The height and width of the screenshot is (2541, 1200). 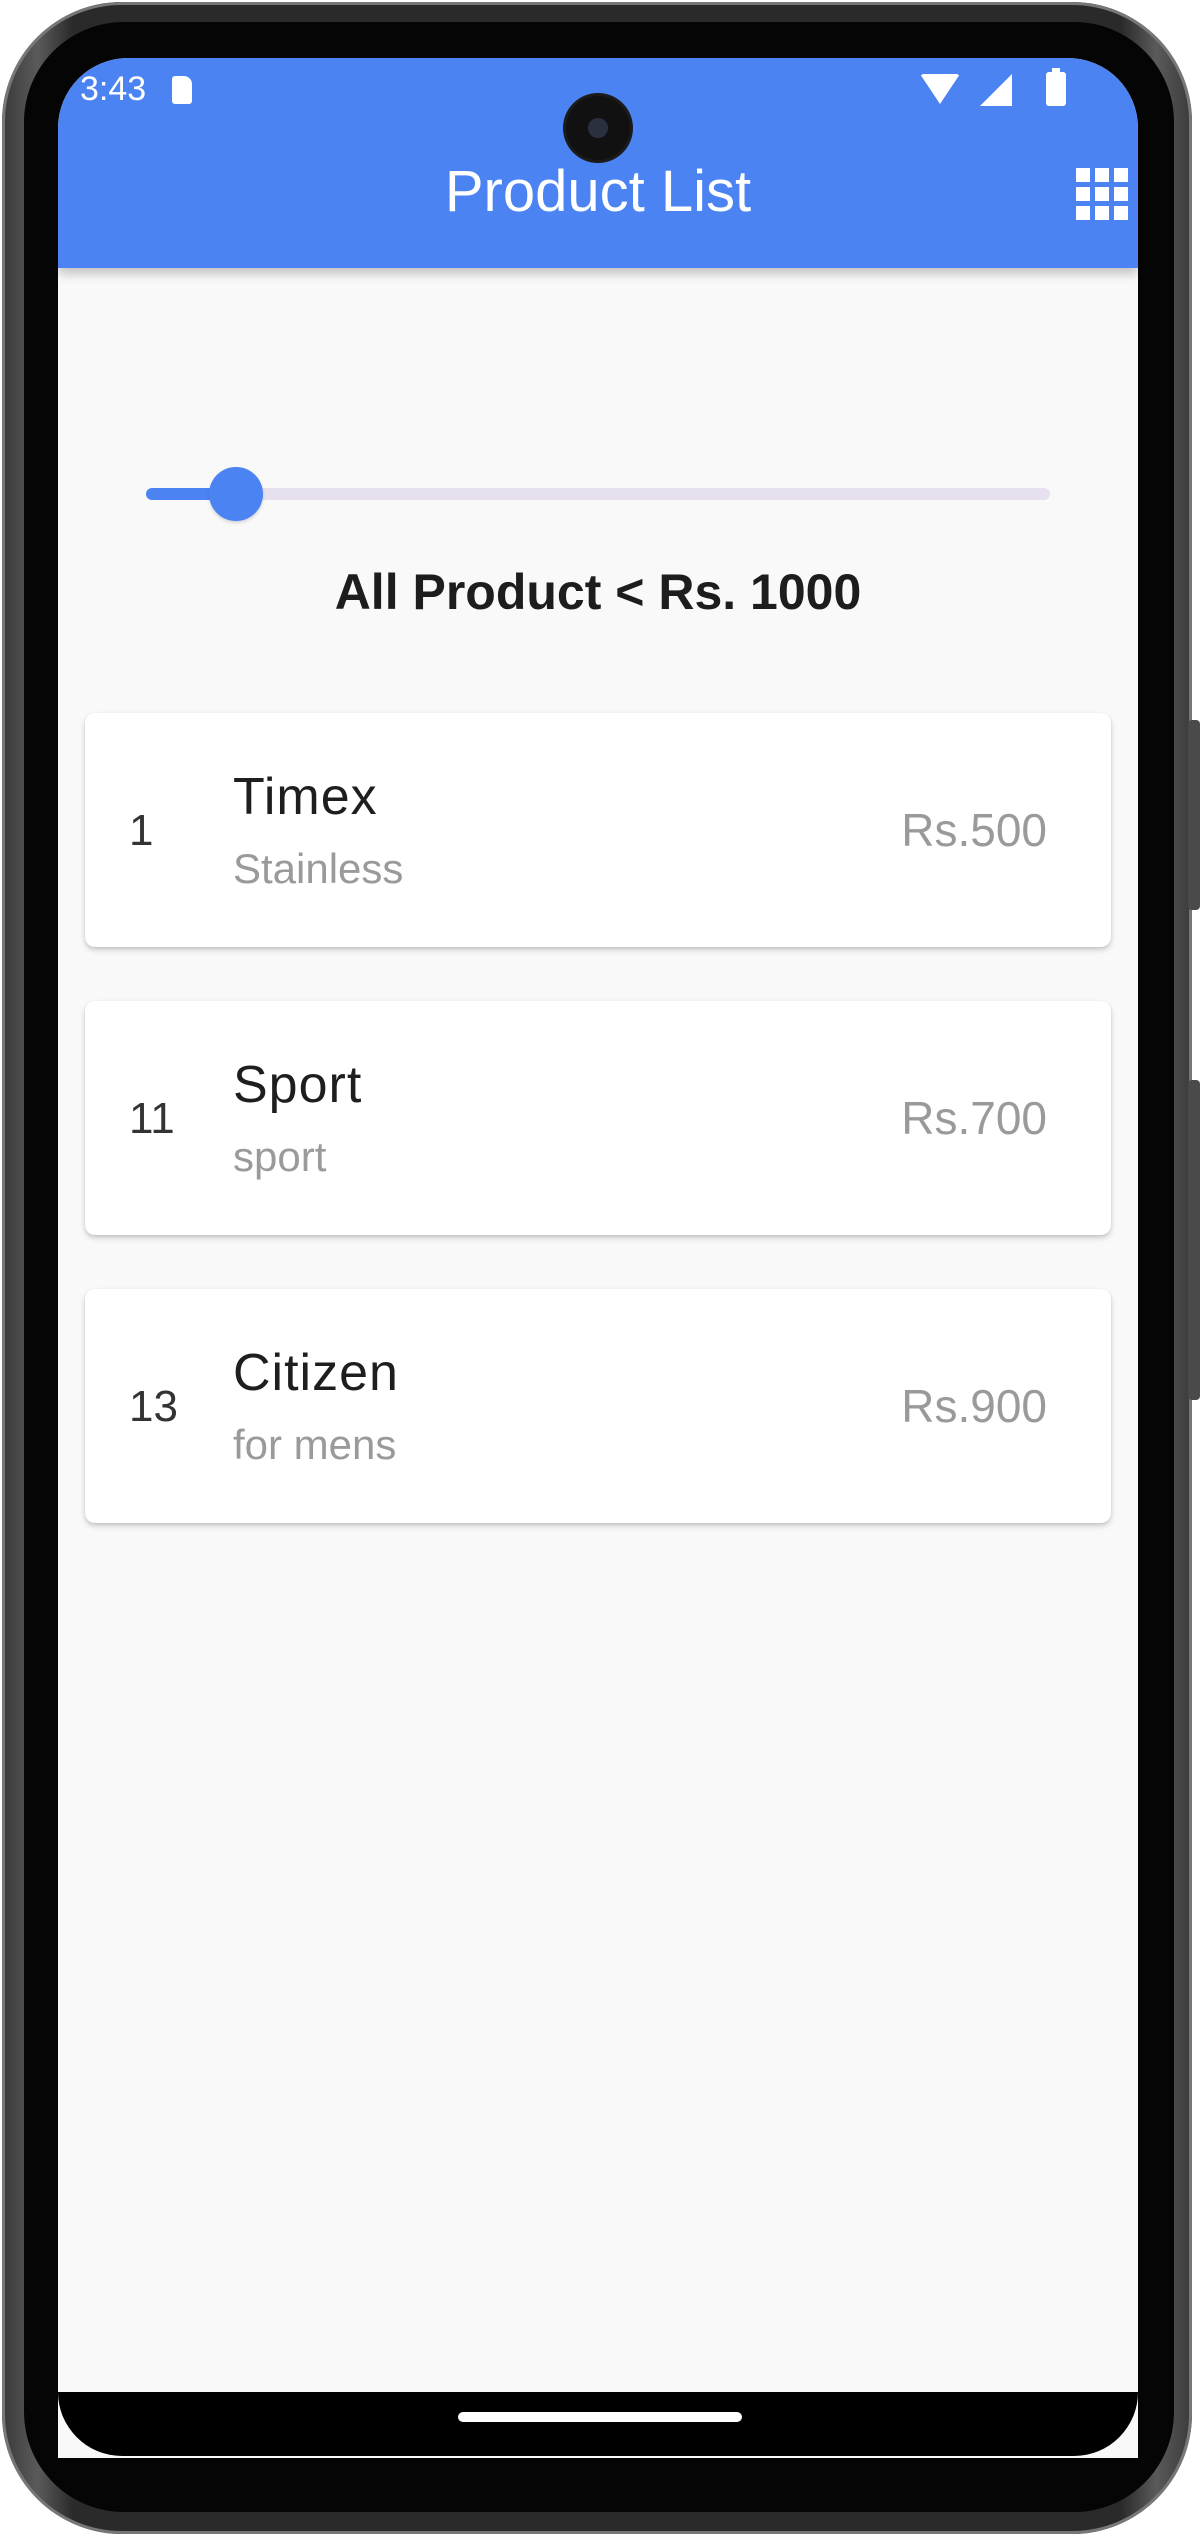 What do you see at coordinates (153, 1406) in the screenshot?
I see `product-id: 13` at bounding box center [153, 1406].